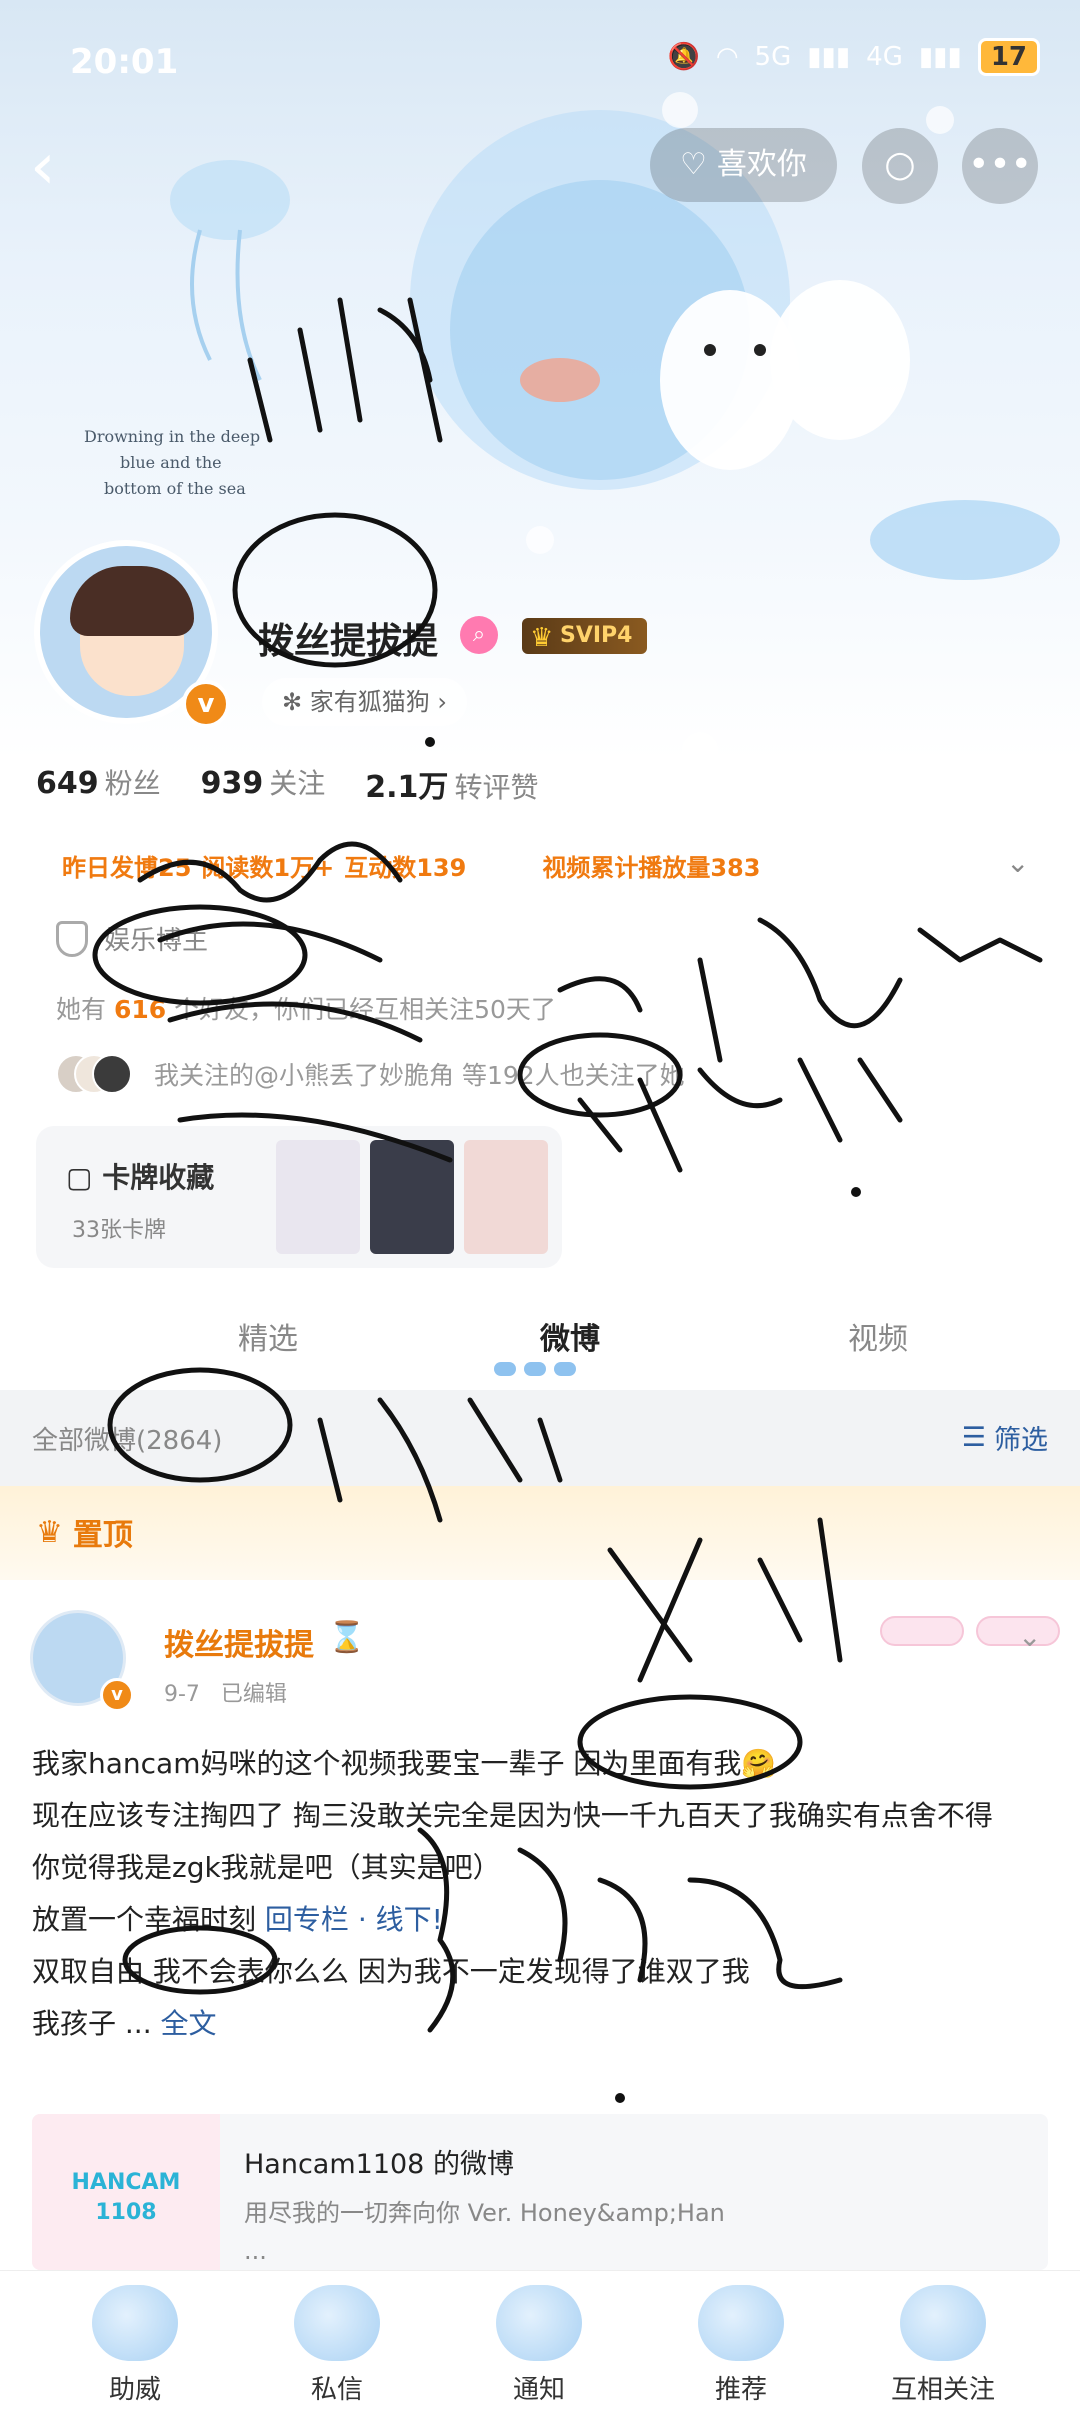  What do you see at coordinates (126, 2198) in the screenshot?
I see `embed-logo: HANCAM 1108` at bounding box center [126, 2198].